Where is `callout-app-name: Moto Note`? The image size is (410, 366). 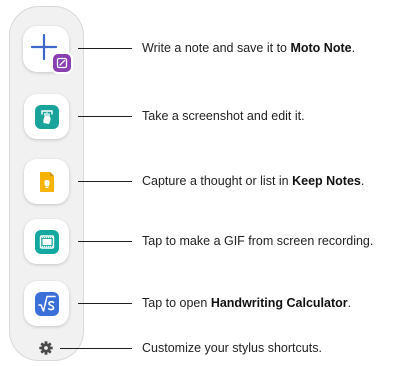 callout-app-name: Moto Note is located at coordinates (321, 48).